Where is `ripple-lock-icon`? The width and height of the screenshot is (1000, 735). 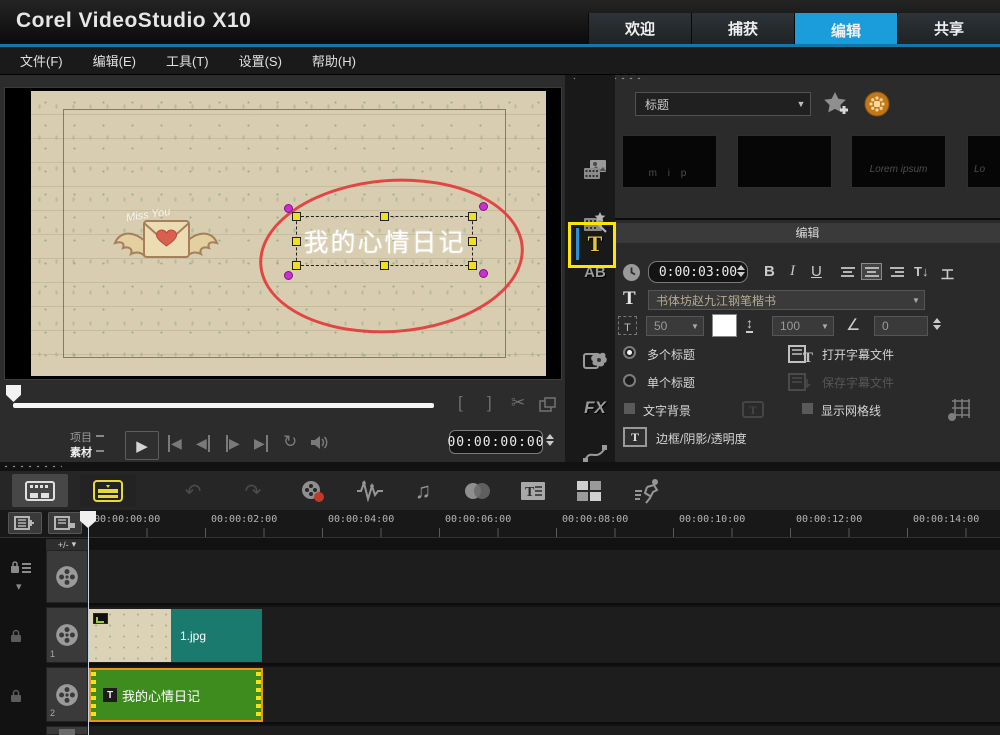 ripple-lock-icon is located at coordinates (21, 567).